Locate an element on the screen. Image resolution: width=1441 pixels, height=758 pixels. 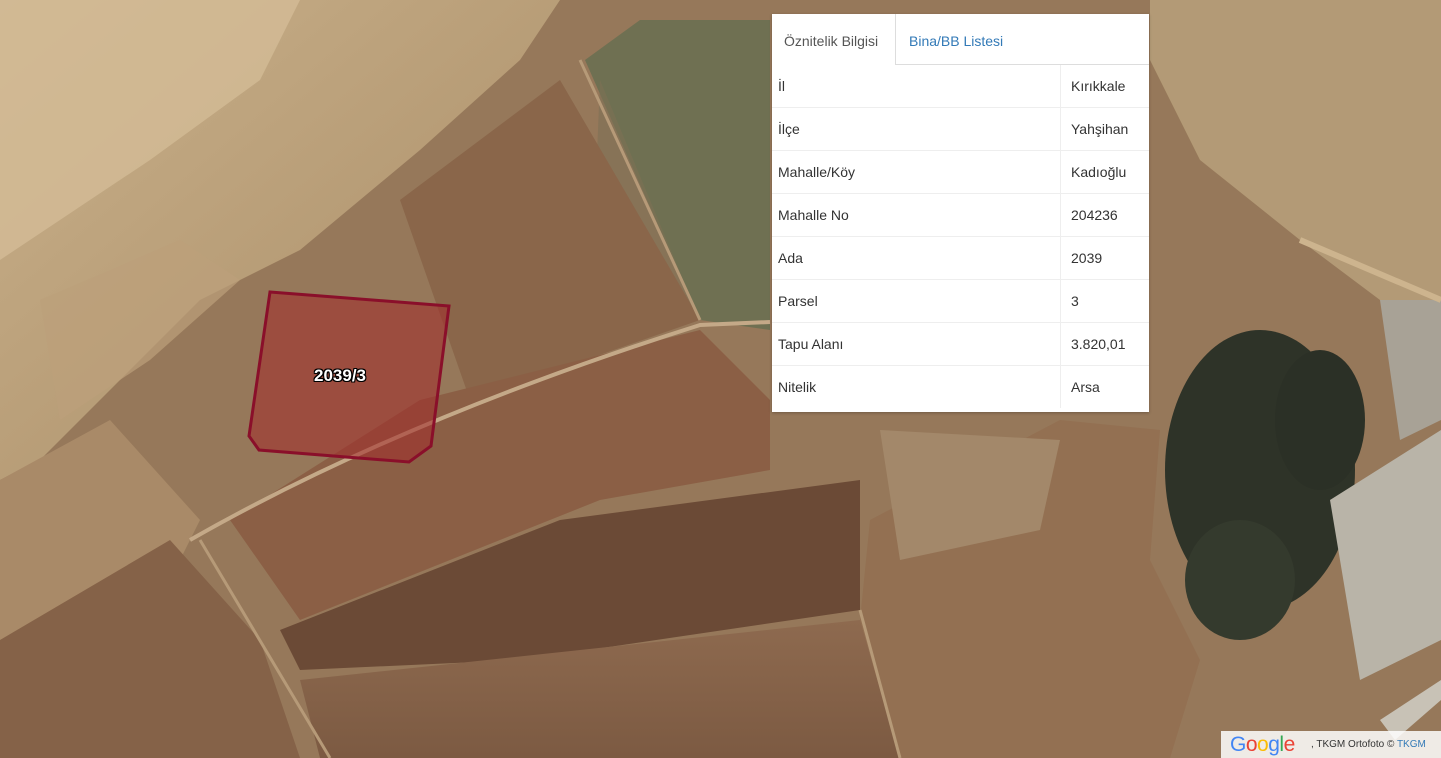
table-row: İlçe Yahşihan is located at coordinates (960, 129).